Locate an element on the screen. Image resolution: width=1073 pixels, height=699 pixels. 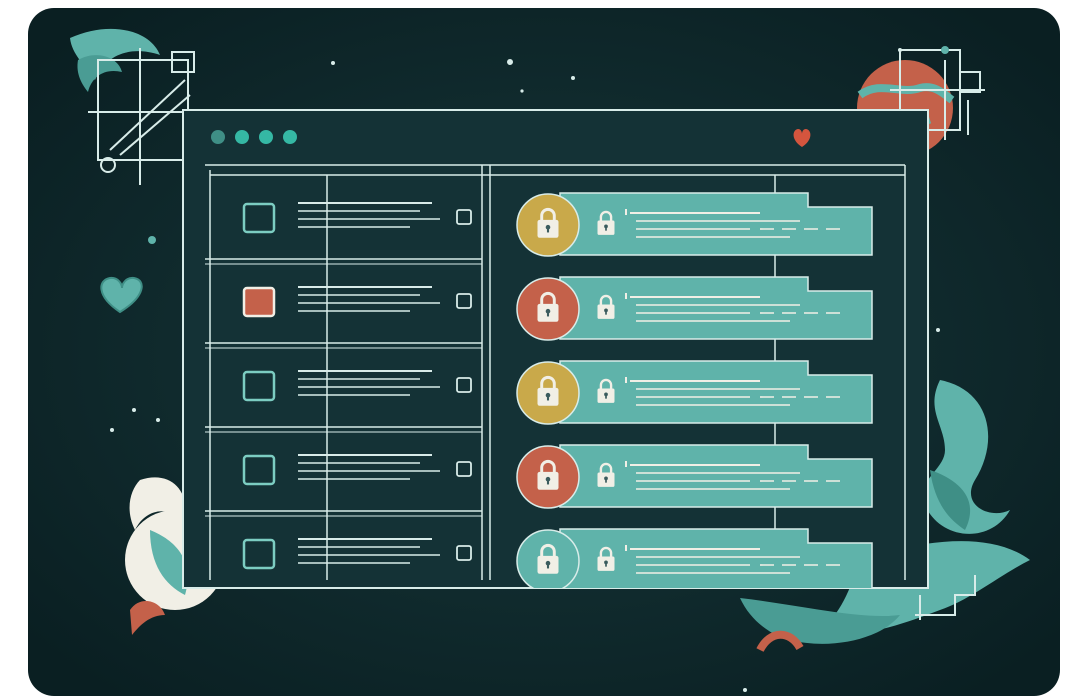
checkbox-checked is located at coordinates (259, 302).